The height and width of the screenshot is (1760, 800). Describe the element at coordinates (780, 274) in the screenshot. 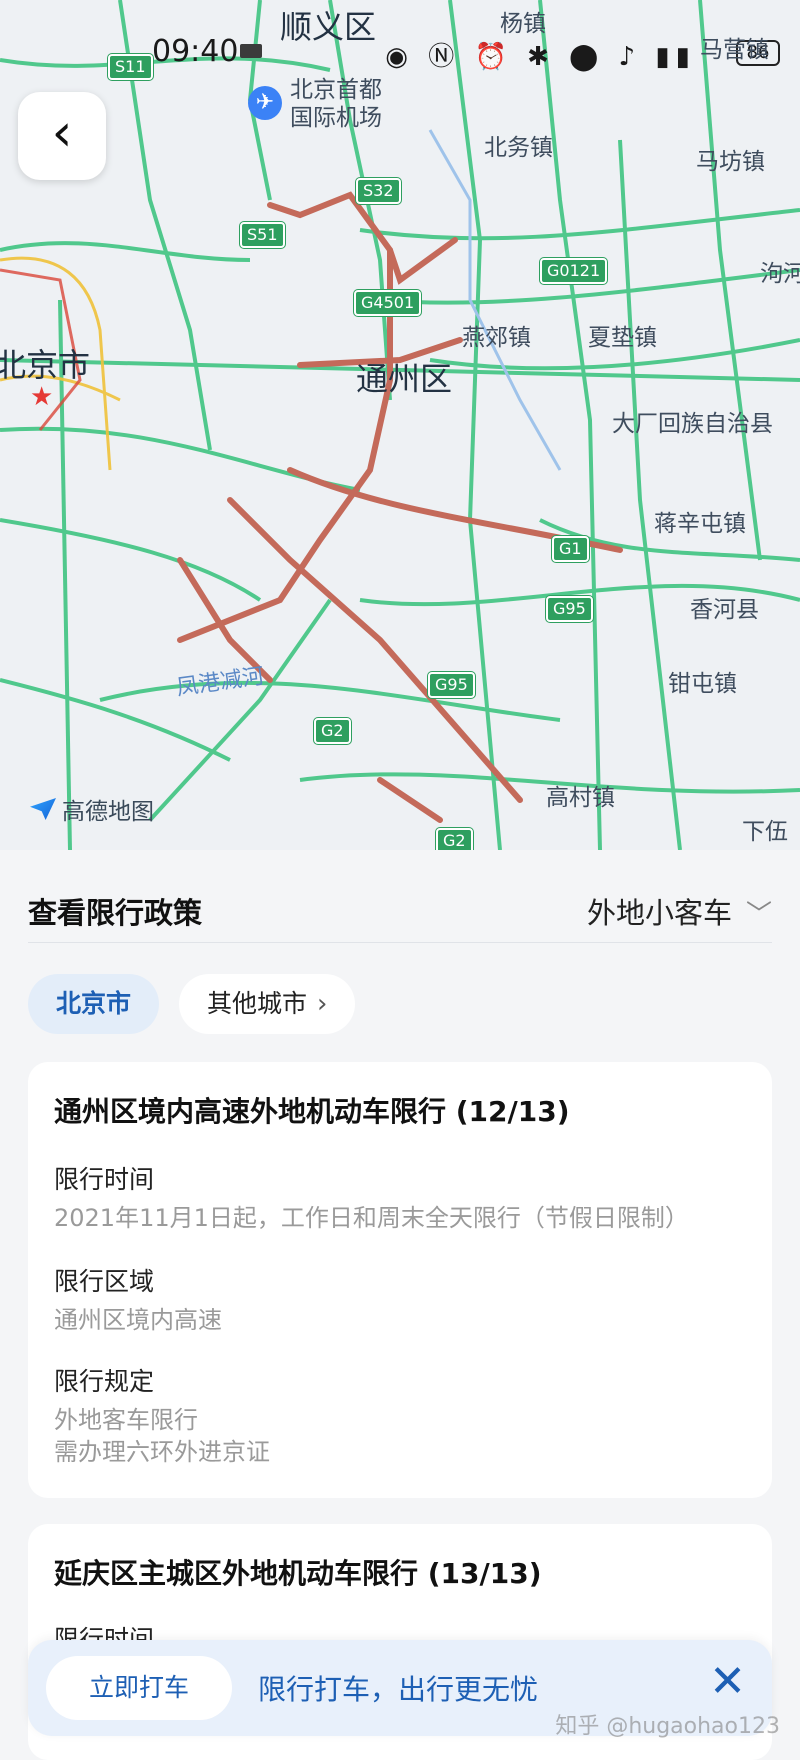

I see `map-label-paohe: 泃河` at that location.